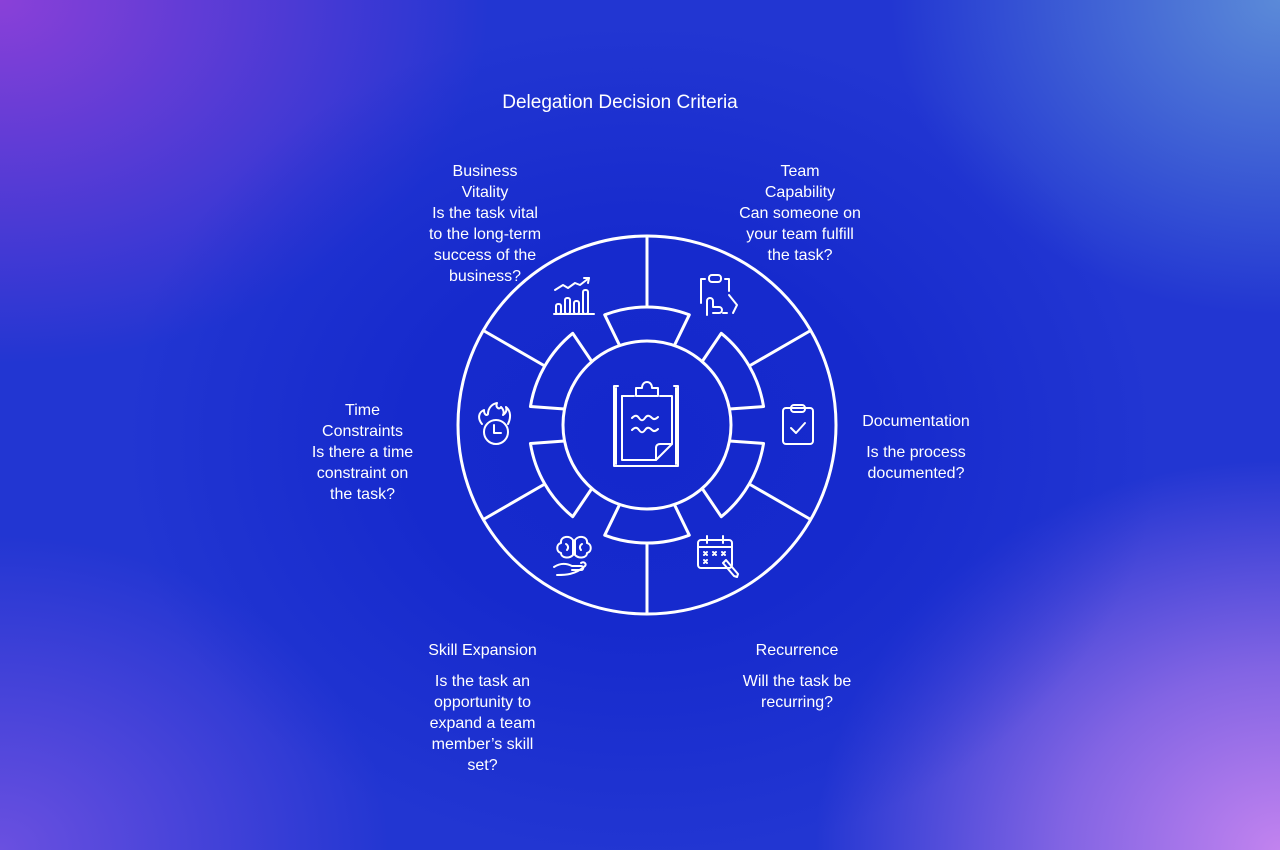 The image size is (1280, 850). Describe the element at coordinates (574, 296) in the screenshot. I see `growth-chart-icon` at that location.